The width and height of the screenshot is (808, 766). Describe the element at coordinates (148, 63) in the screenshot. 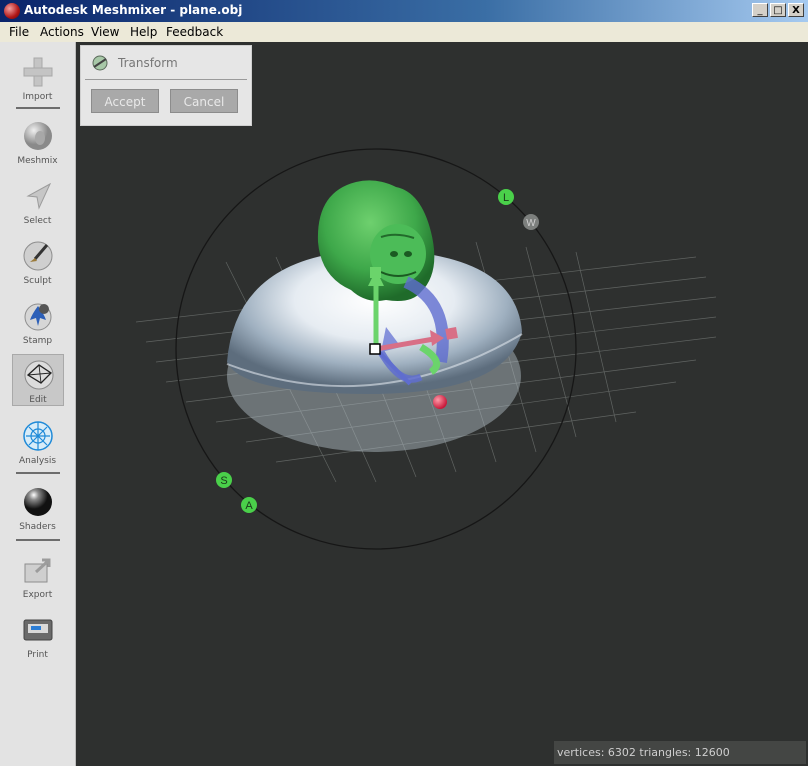

I see `panel-title: Transform` at that location.